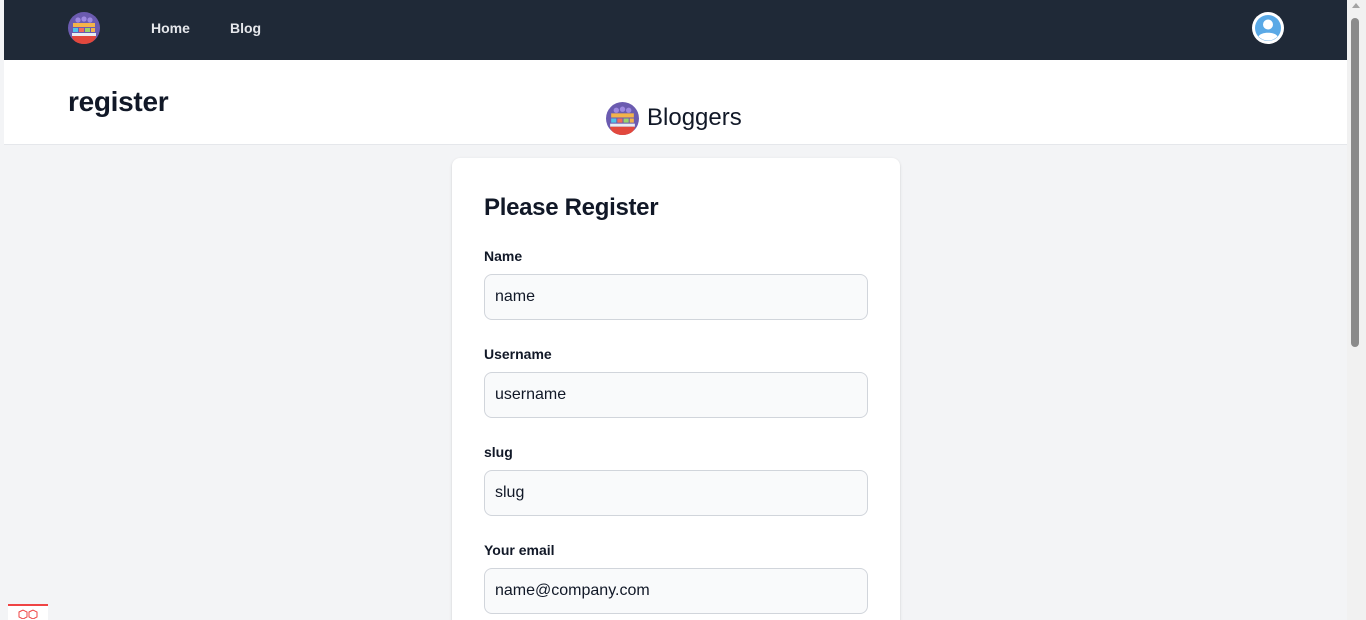 This screenshot has height=620, width=1366. I want to click on email-label: Your email, so click(519, 550).